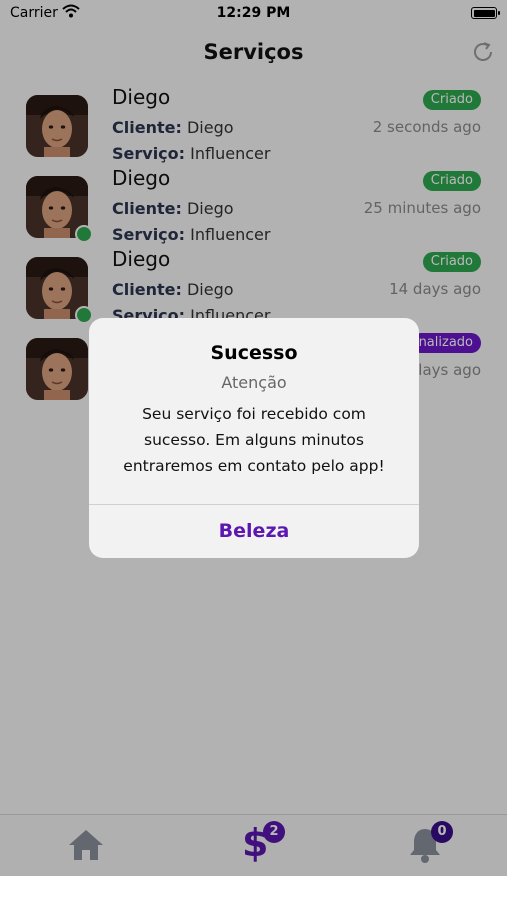 The width and height of the screenshot is (507, 900). What do you see at coordinates (254, 531) in the screenshot?
I see `confirm-button: Beleza` at bounding box center [254, 531].